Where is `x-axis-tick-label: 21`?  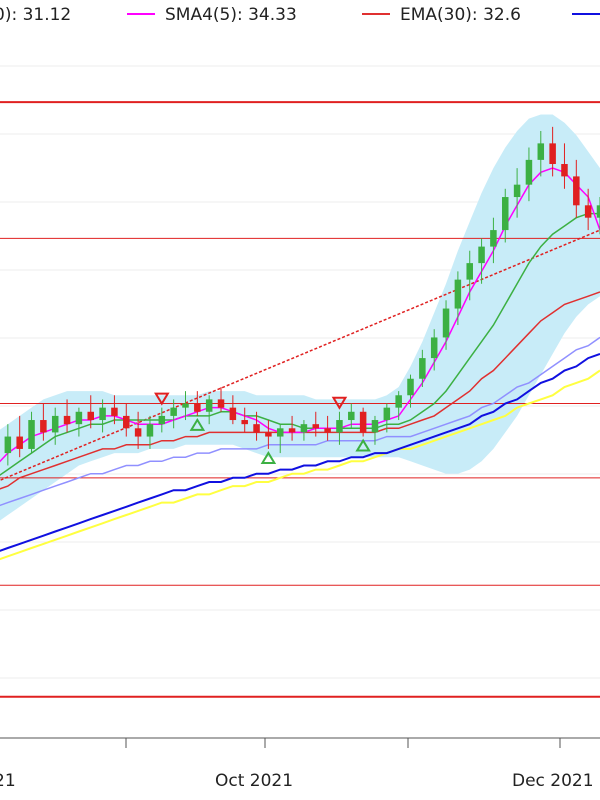 x-axis-tick-label: 21 is located at coordinates (8, 781).